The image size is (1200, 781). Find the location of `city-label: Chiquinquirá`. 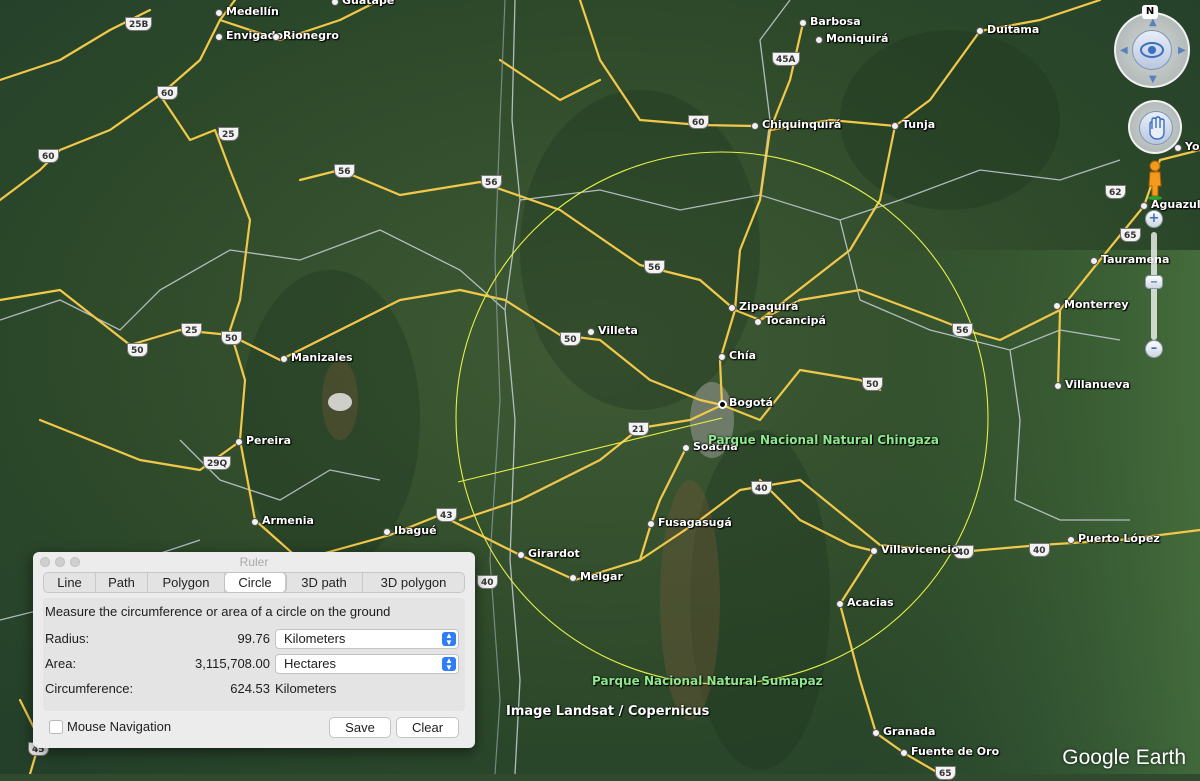

city-label: Chiquinquirá is located at coordinates (801, 124).